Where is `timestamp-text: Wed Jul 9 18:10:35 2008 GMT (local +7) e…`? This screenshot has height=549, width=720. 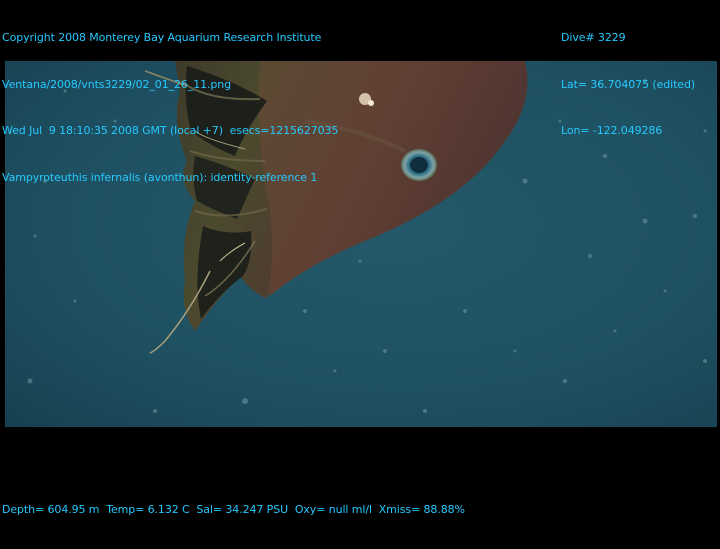
timestamp-text: Wed Jul 9 18:10:35 2008 GMT (local +7) e… is located at coordinates (170, 130).